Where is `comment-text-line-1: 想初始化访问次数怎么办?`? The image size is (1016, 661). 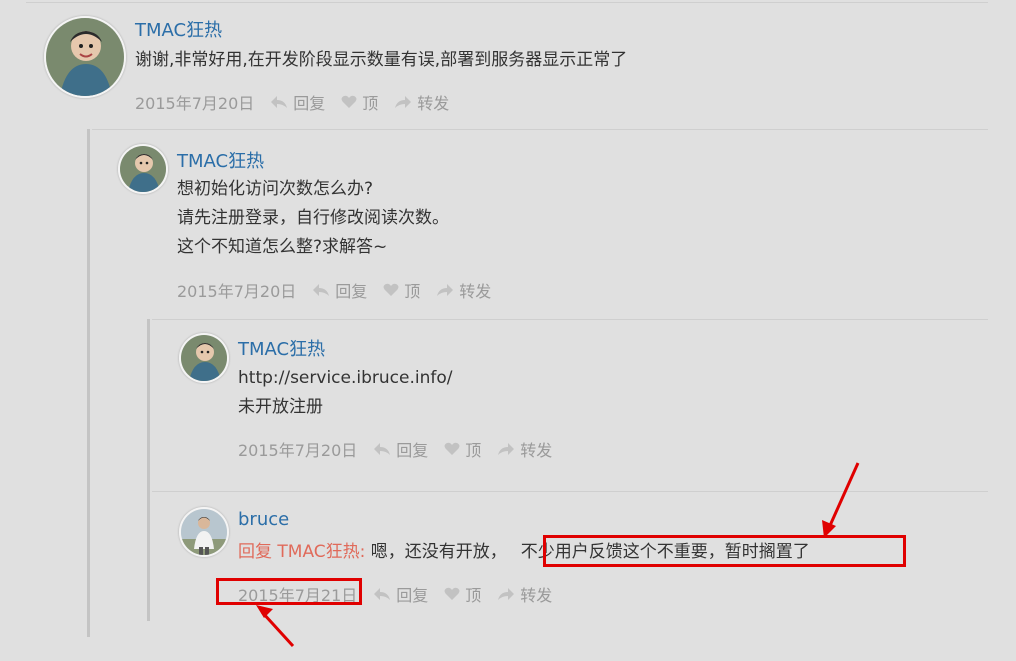
comment-text-line-1: 想初始化访问次数怎么办? is located at coordinates (275, 189).